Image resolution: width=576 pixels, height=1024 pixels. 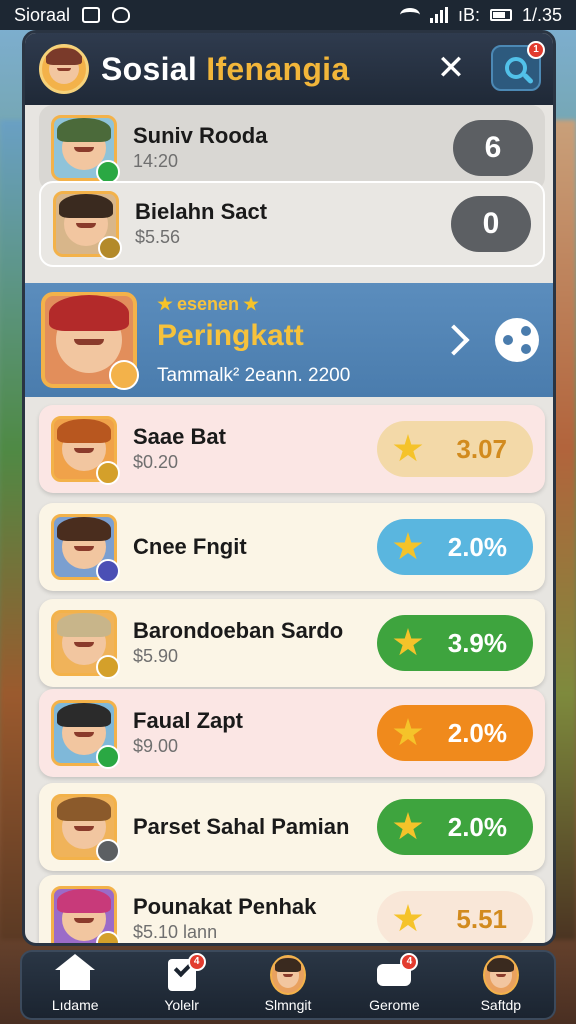 What do you see at coordinates (185, 973) in the screenshot?
I see `document-icon: 4` at bounding box center [185, 973].